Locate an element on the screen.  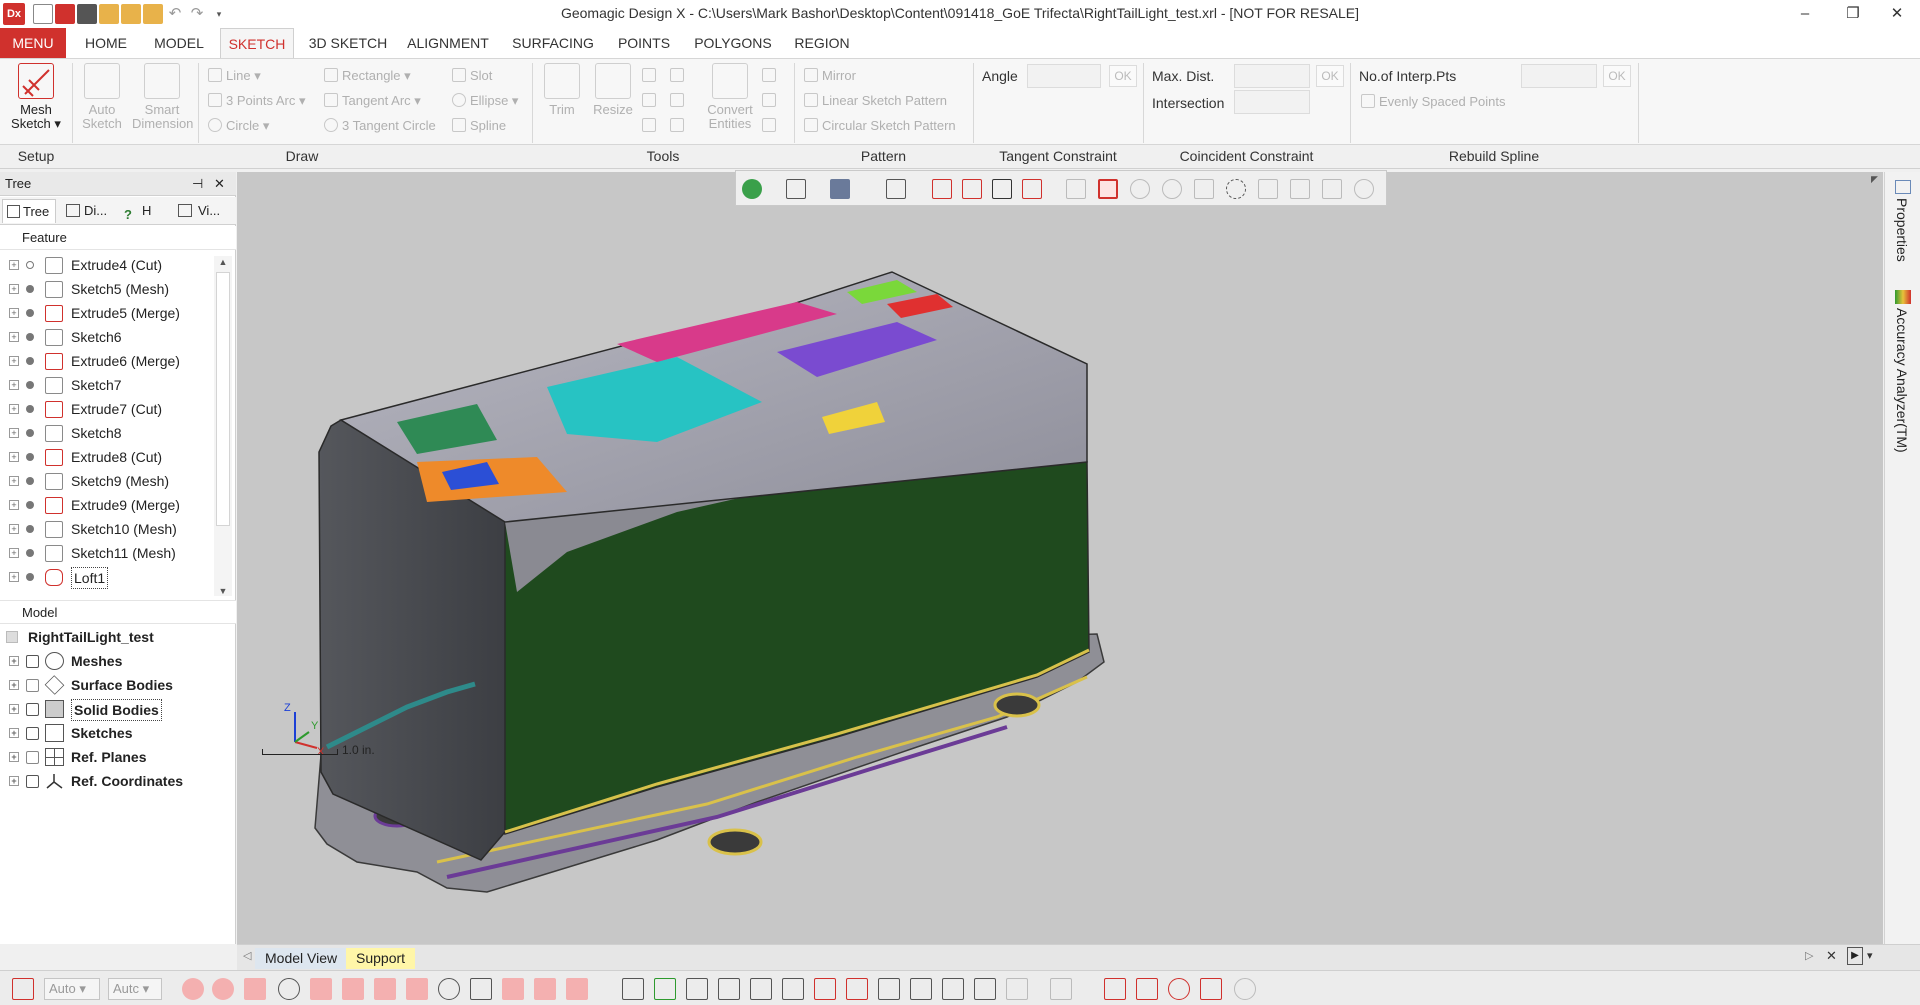
interp-pts-field is located at coordinates (1559, 76).